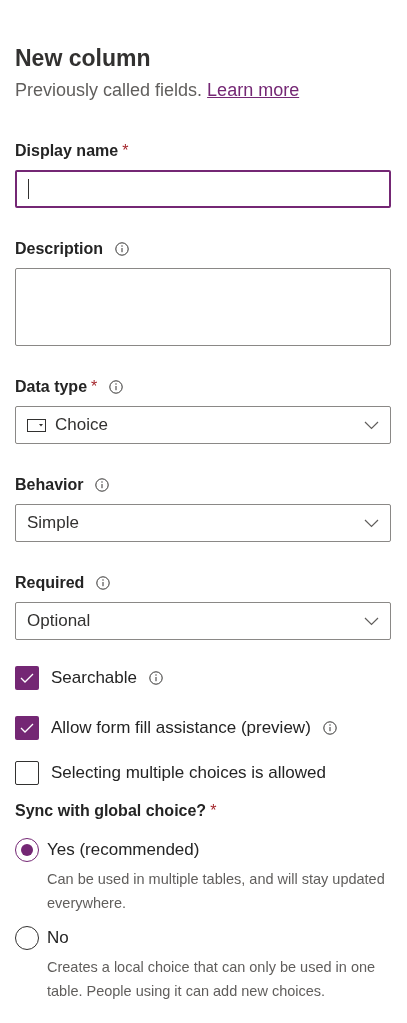 The height and width of the screenshot is (1023, 407). What do you see at coordinates (59, 249) in the screenshot?
I see `field-label: Description` at bounding box center [59, 249].